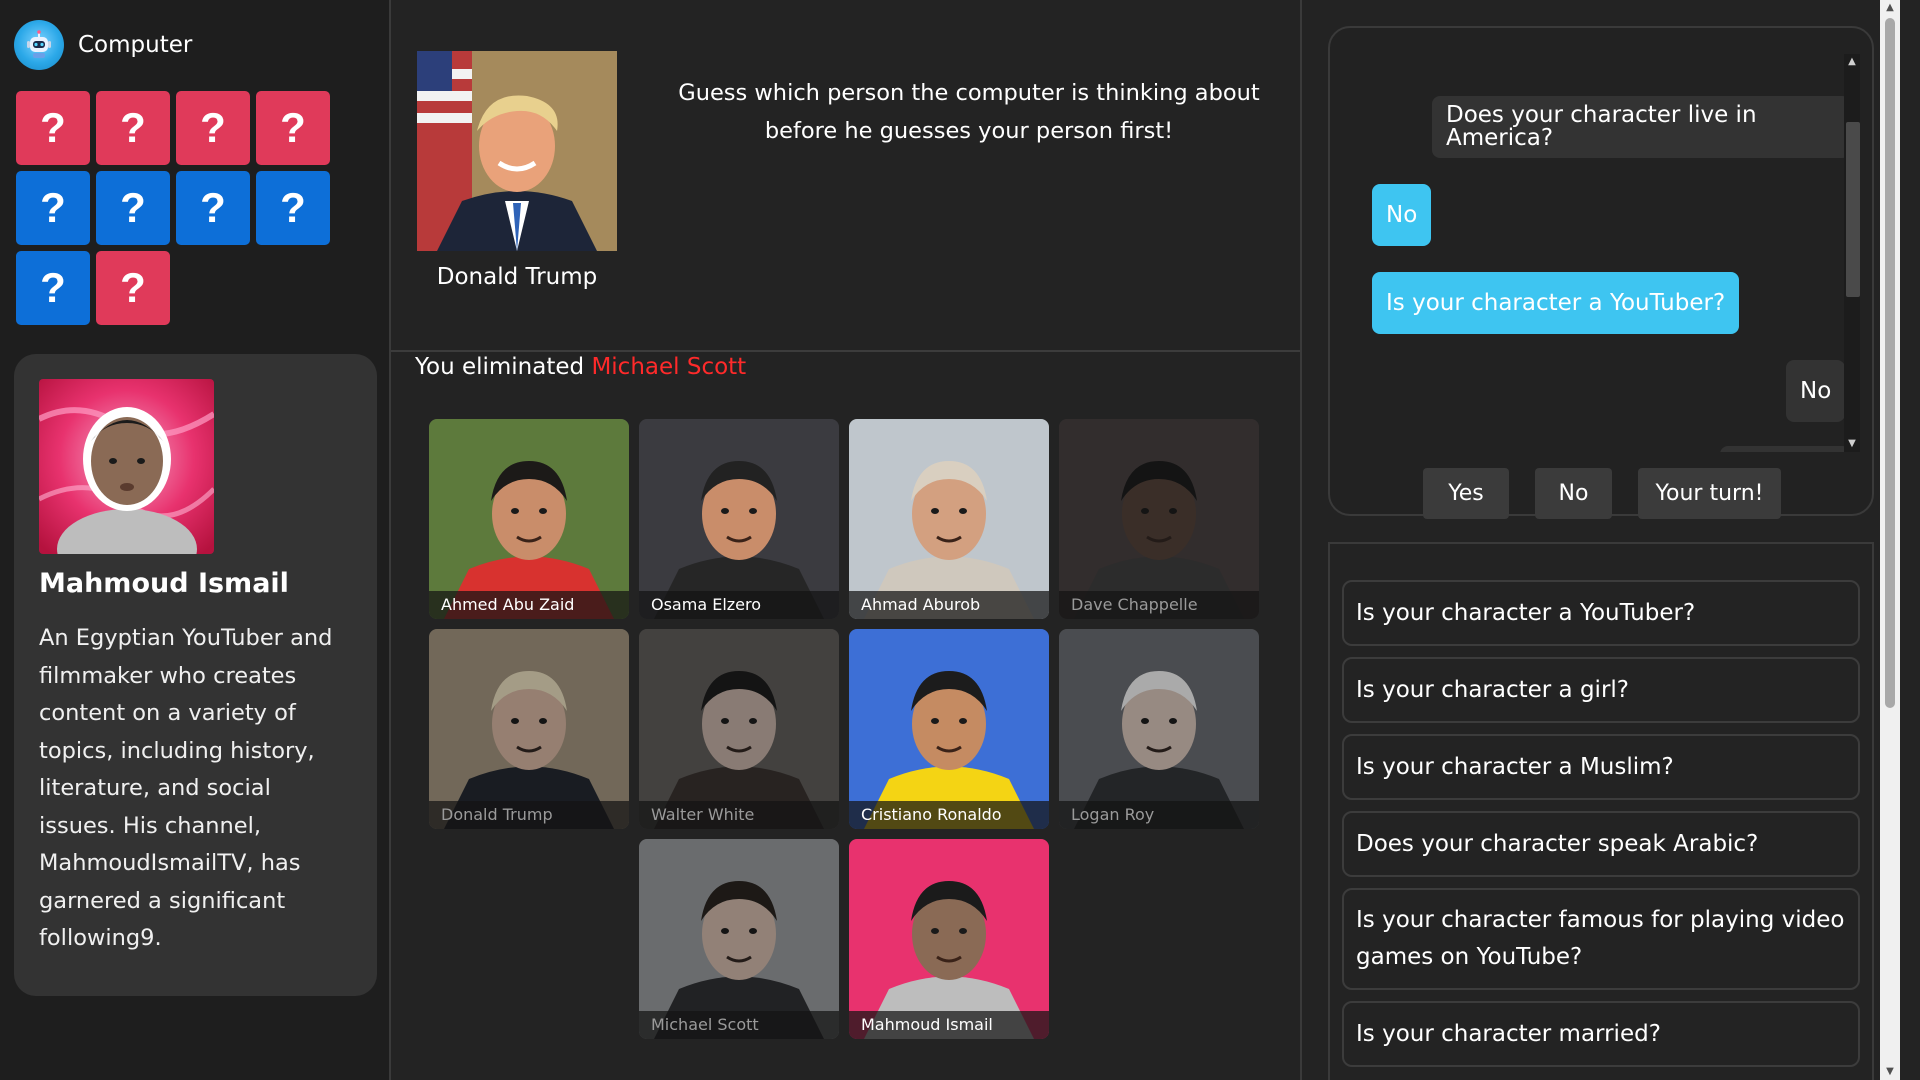  I want to click on robot-icon, so click(39, 45).